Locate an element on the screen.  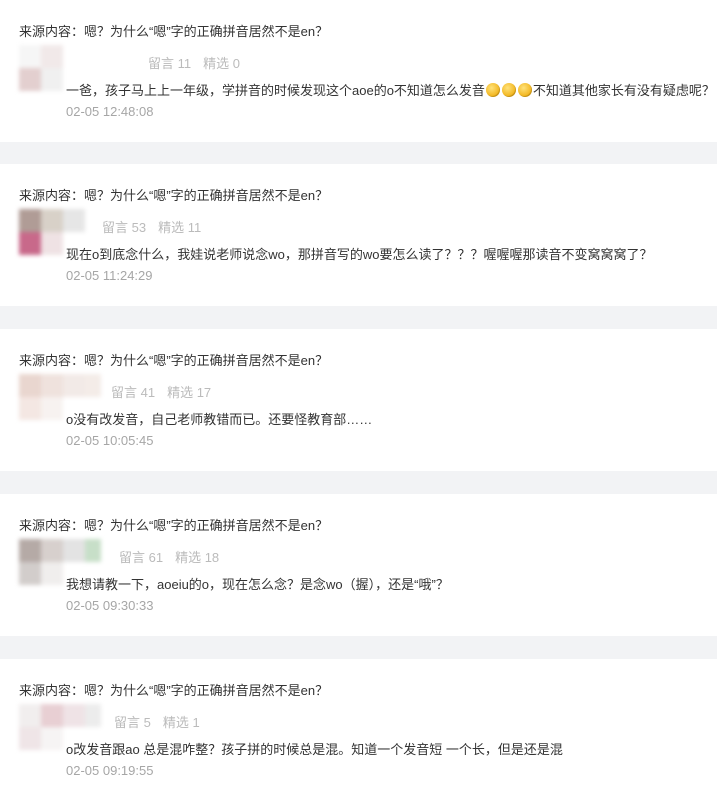
featured-count: 精选 11 is located at coordinates (180, 227).